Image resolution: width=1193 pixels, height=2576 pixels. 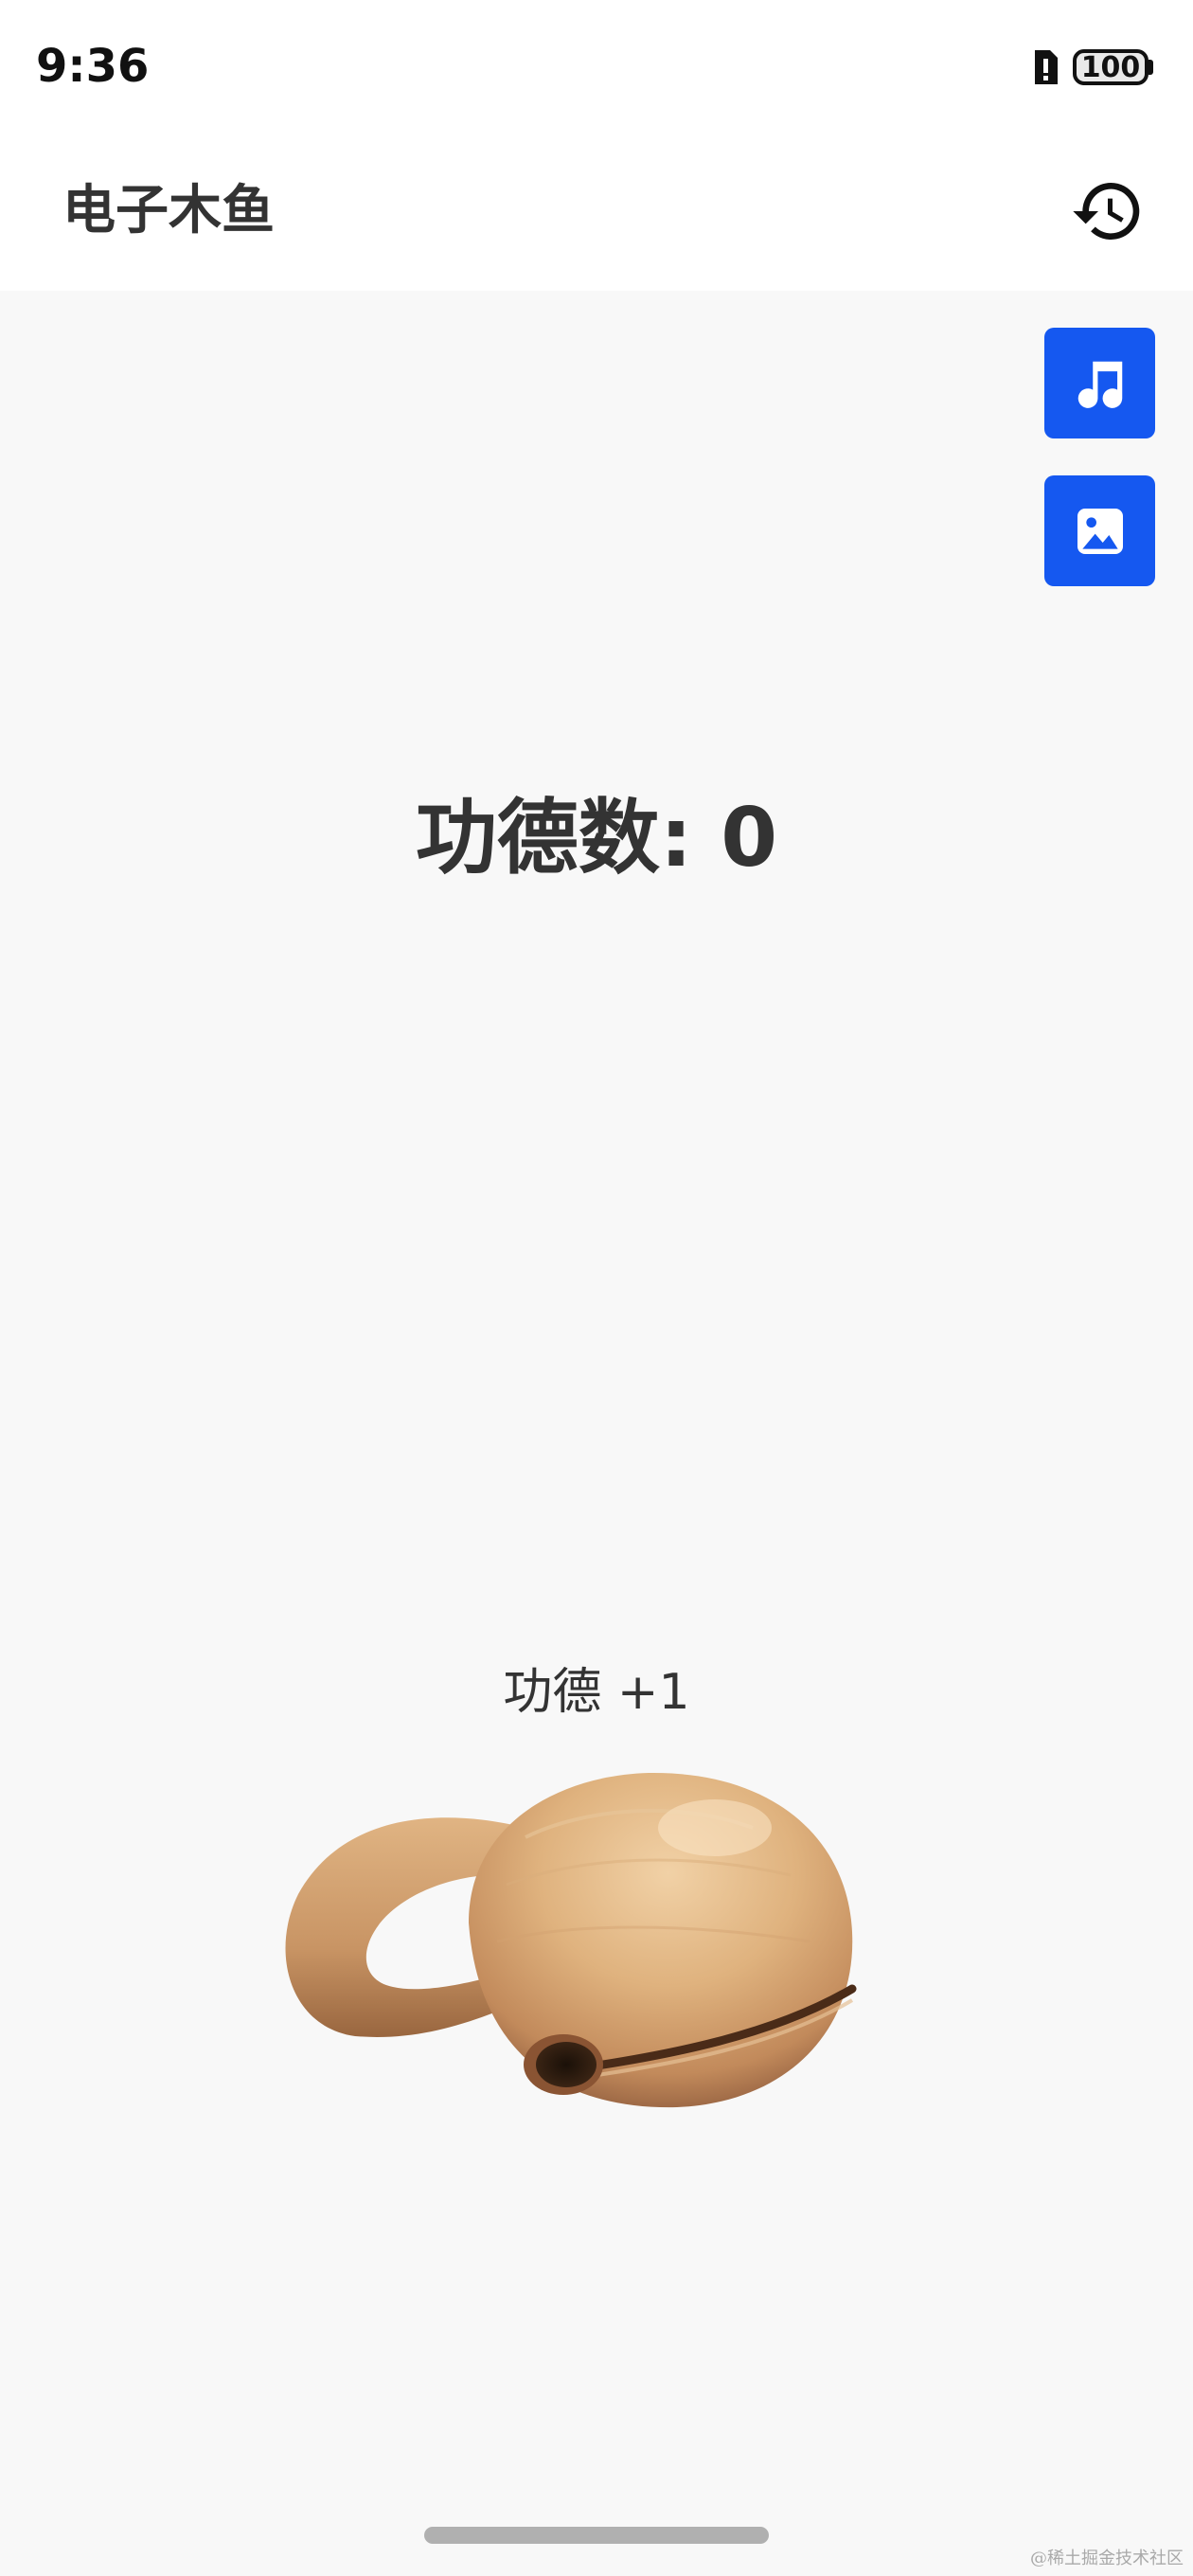 What do you see at coordinates (591, 1941) in the screenshot?
I see `wooden-fish-image` at bounding box center [591, 1941].